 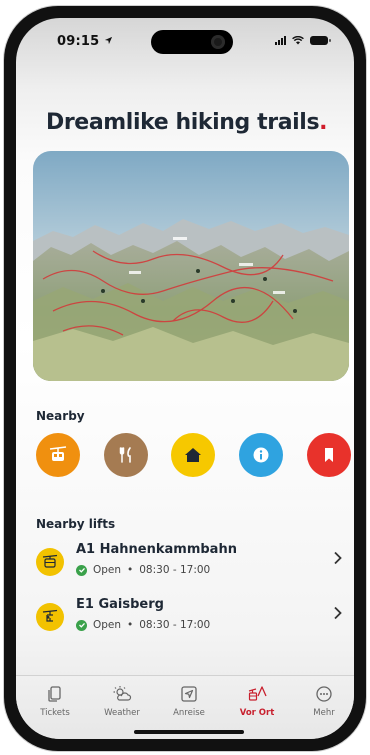 What do you see at coordinates (156, 549) in the screenshot?
I see `lift-name: A1 Hahnenkammbahn` at bounding box center [156, 549].